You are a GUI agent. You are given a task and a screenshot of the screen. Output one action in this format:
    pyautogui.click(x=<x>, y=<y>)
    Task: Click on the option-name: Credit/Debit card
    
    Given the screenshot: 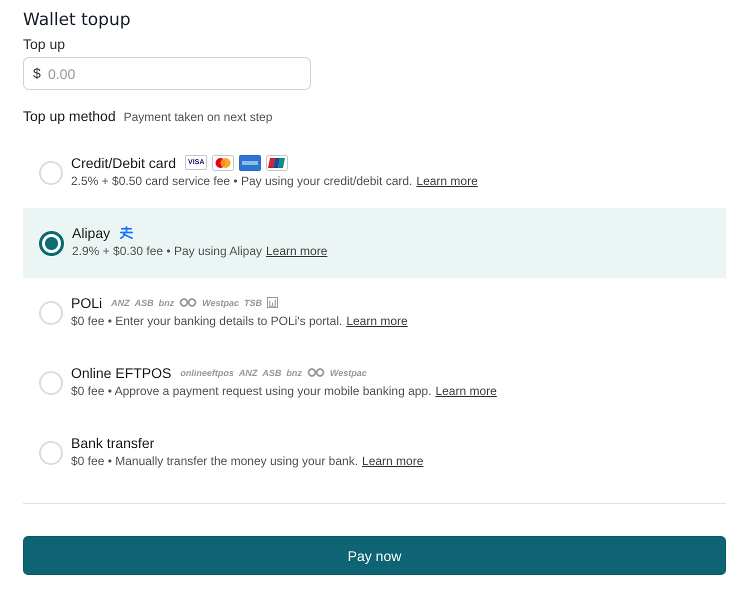 What is the action you would take?
    pyautogui.click(x=123, y=162)
    